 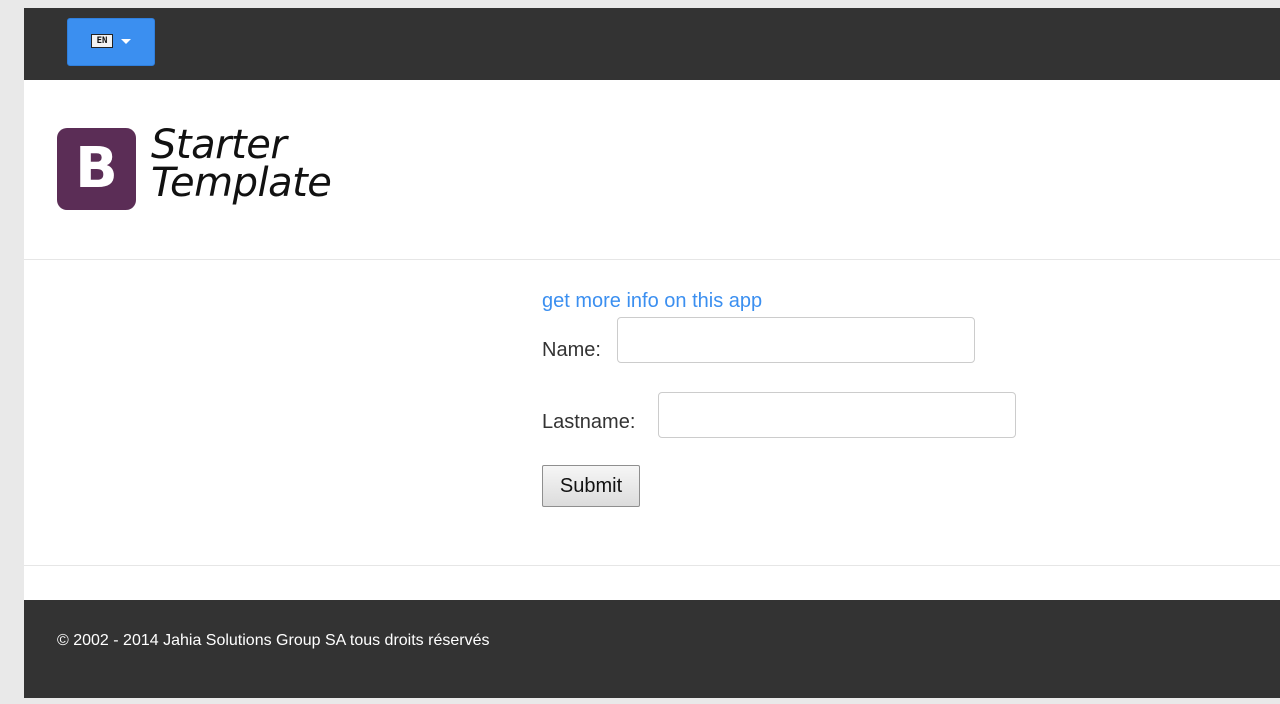 I want to click on logo-title: Starter Template, so click(x=241, y=164).